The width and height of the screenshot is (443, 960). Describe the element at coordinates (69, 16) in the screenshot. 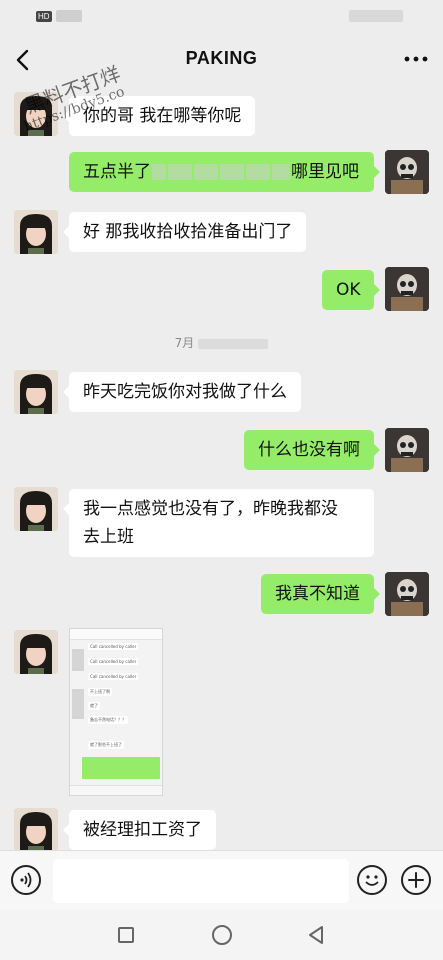

I see `signal-icon` at that location.